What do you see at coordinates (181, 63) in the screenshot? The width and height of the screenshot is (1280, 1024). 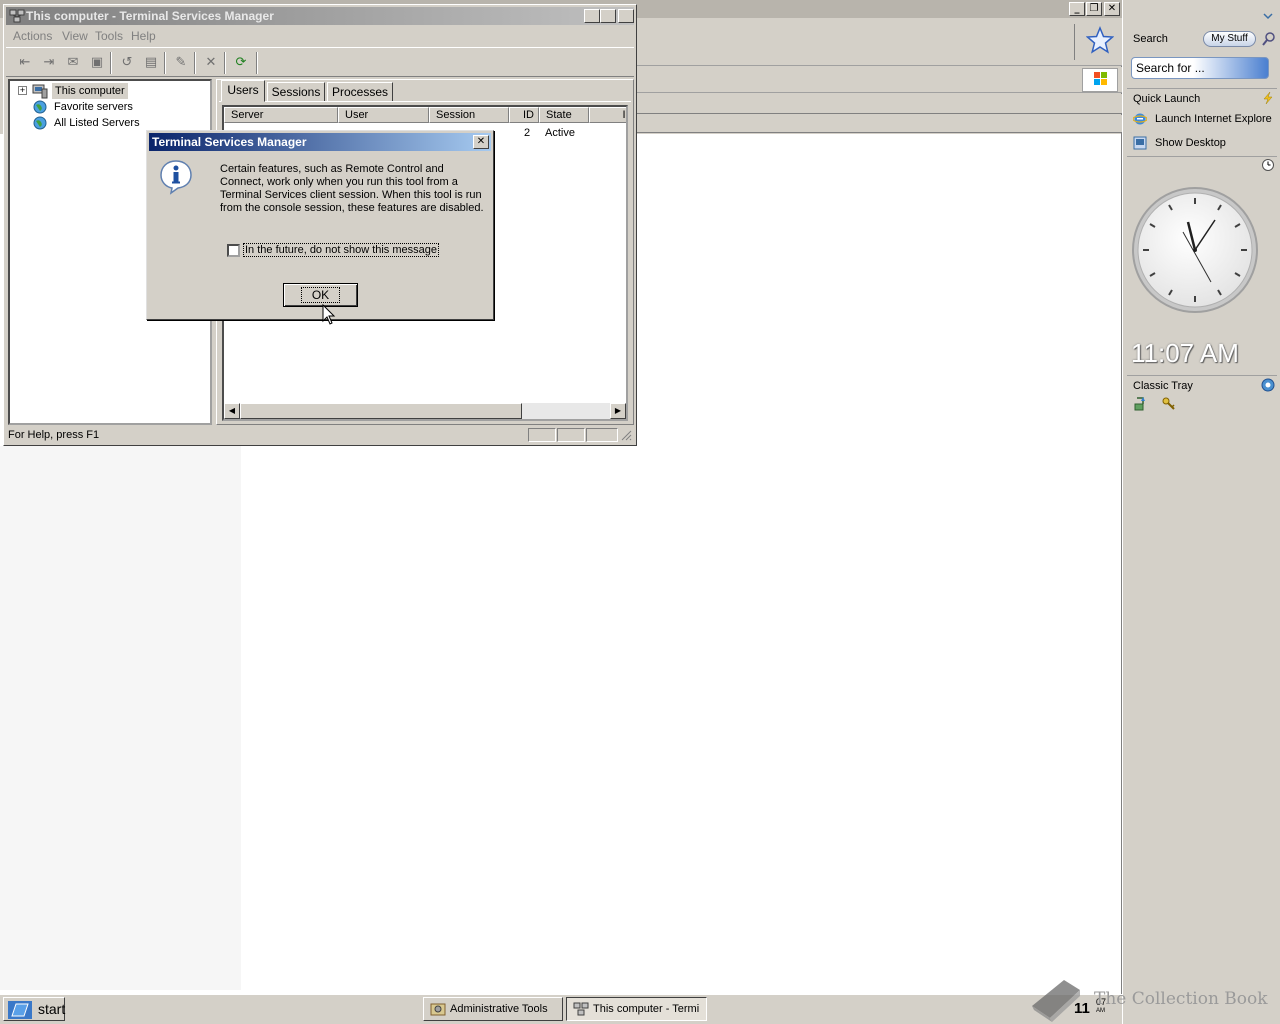 I see `logoff-icon: ✎` at bounding box center [181, 63].